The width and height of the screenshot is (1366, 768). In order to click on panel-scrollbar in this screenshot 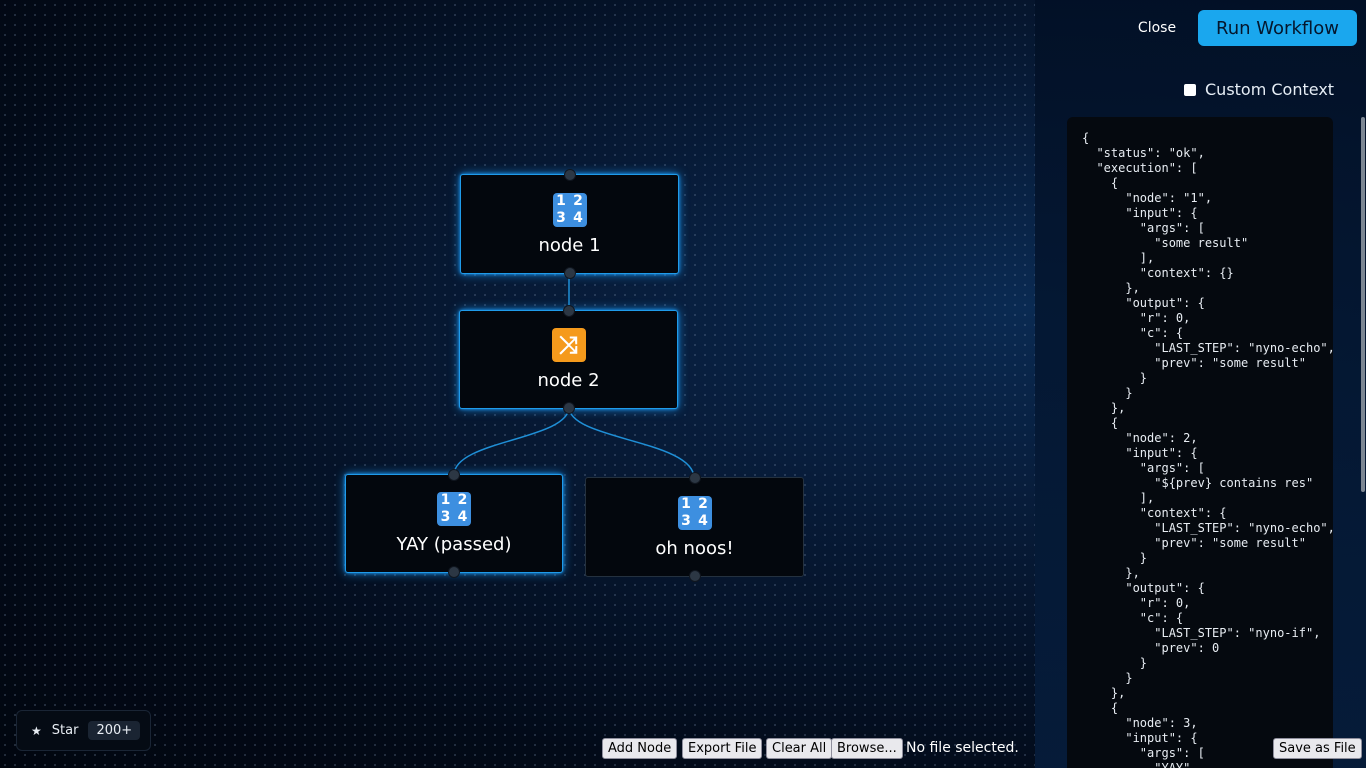, I will do `click(1363, 304)`.